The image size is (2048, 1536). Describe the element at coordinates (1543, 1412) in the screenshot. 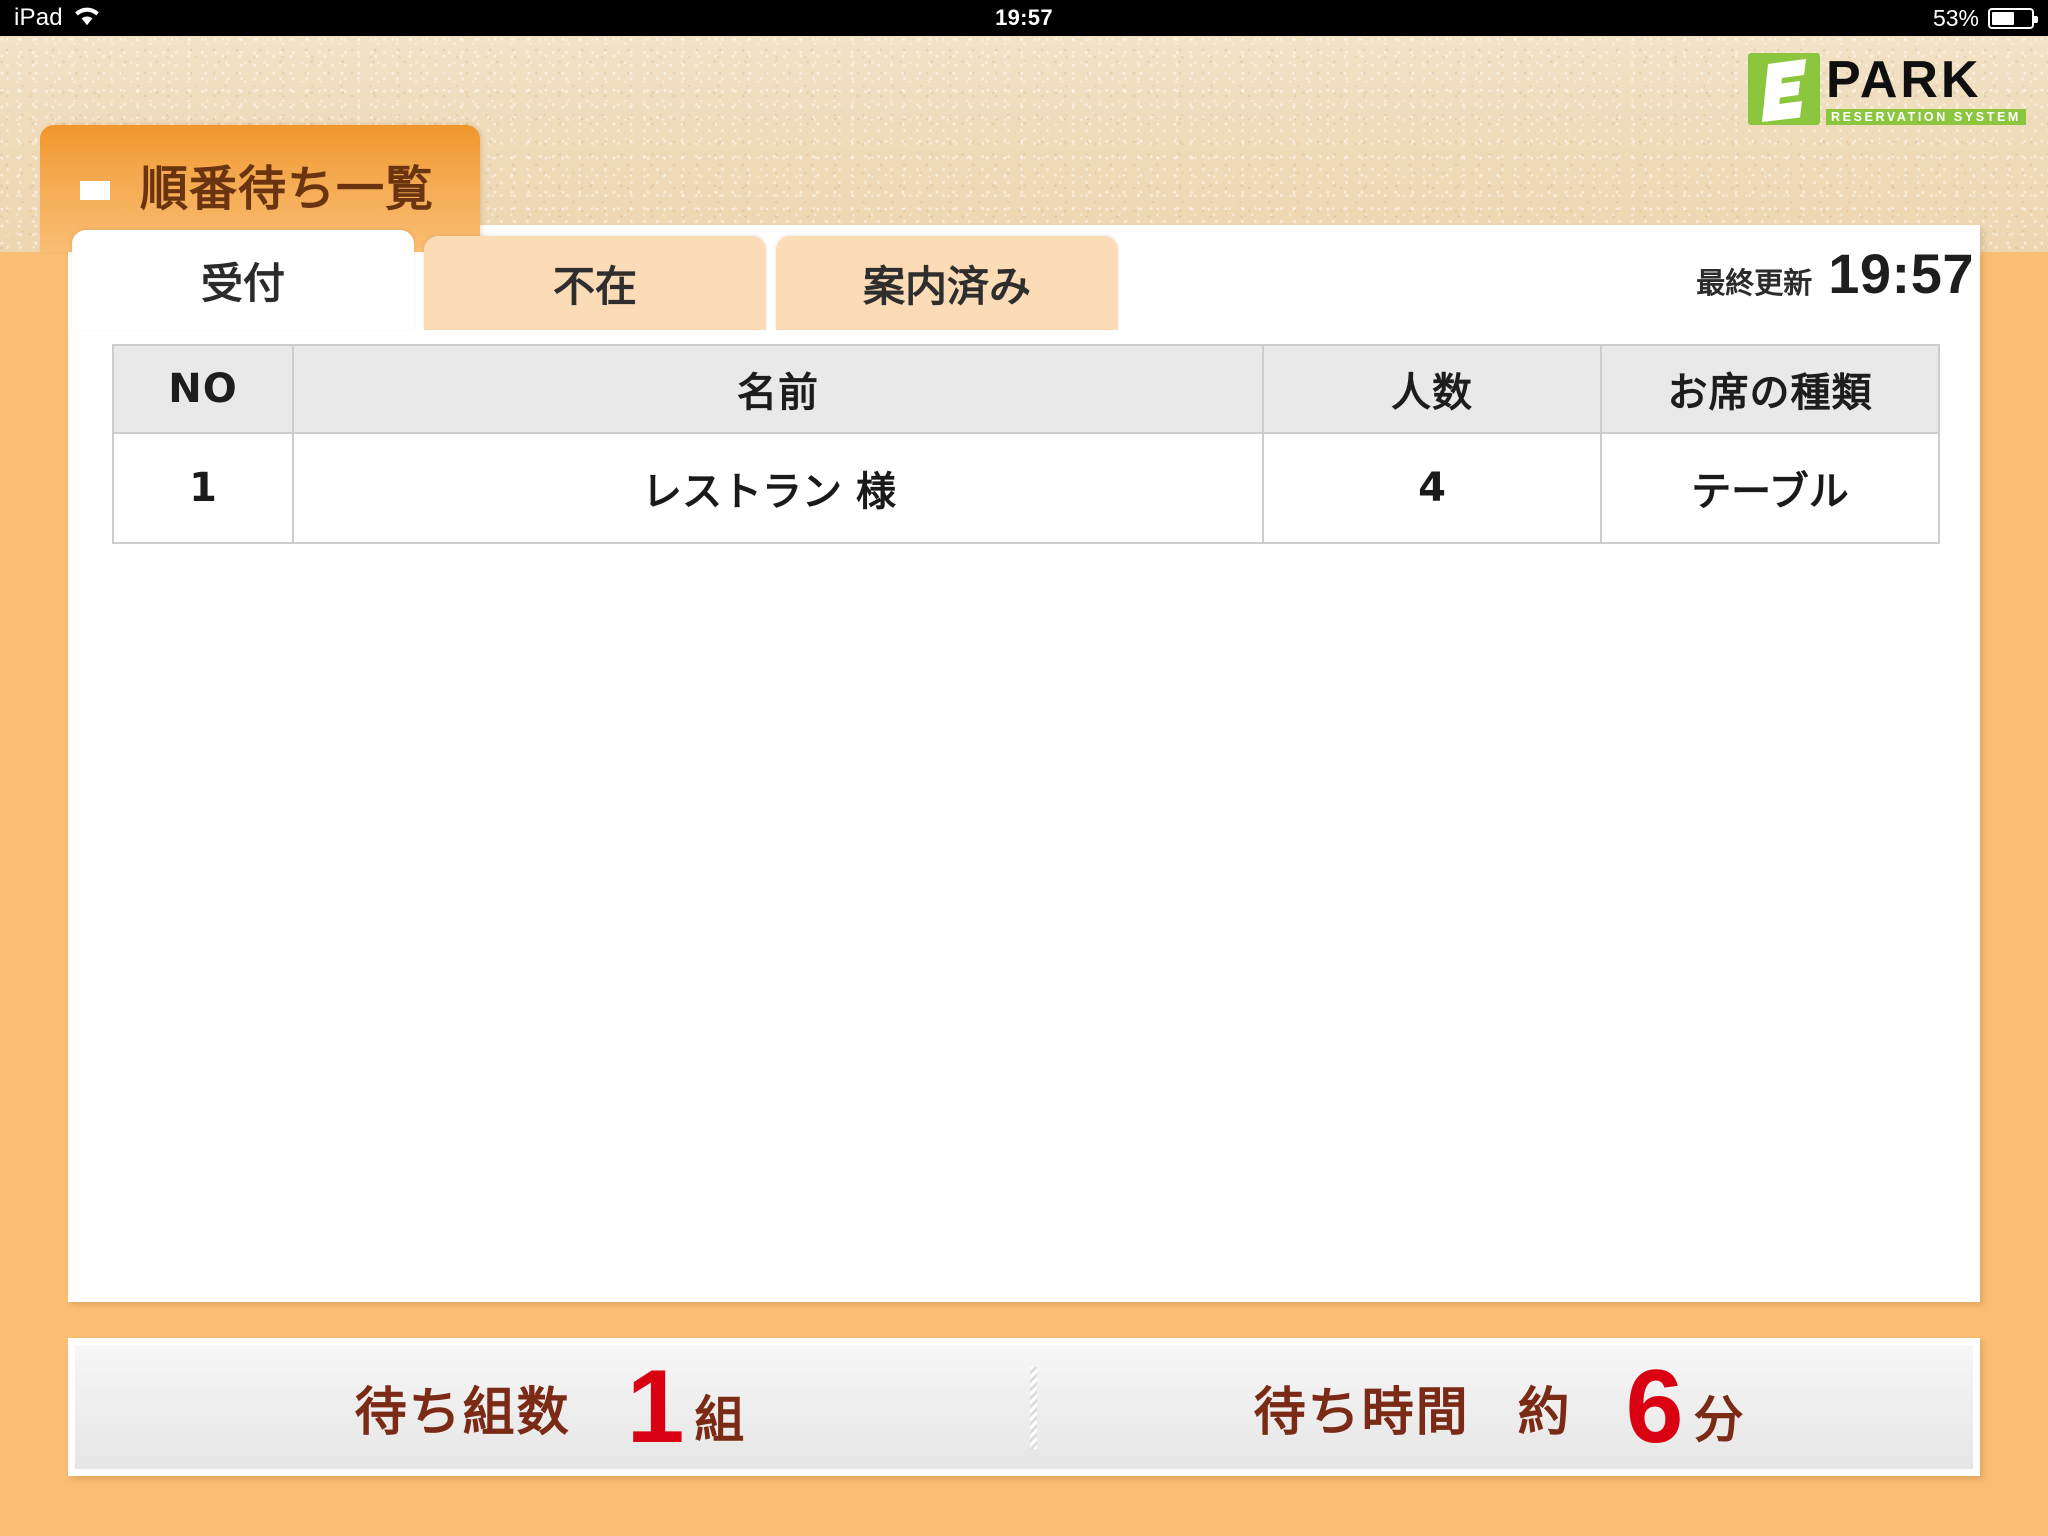

I see `wait-time-approx: 約` at that location.